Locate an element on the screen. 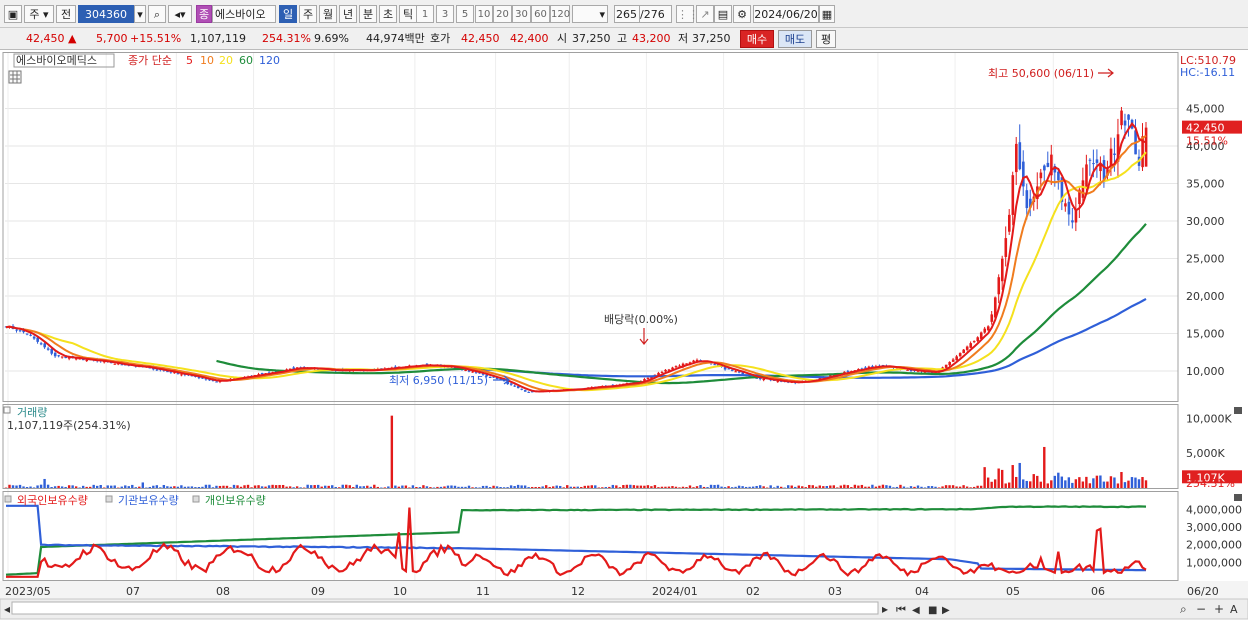 The image size is (1248, 621). interval-60: 60 is located at coordinates (540, 14).